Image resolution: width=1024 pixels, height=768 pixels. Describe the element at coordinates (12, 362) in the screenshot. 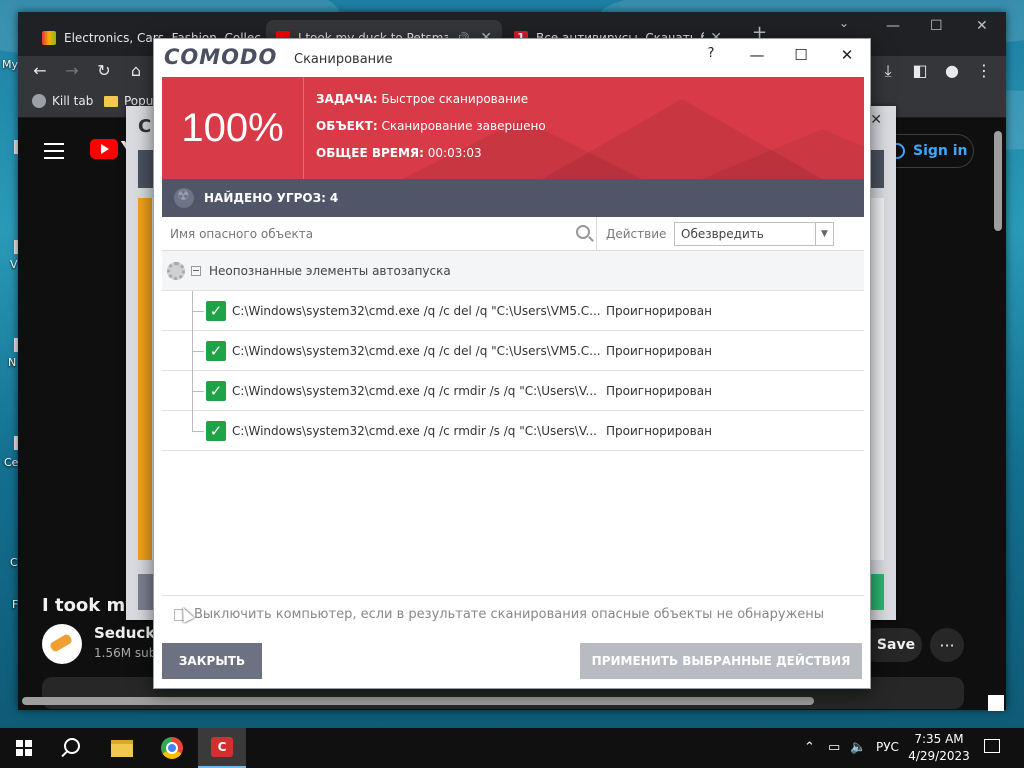

I see `desktop-icon-label: N` at that location.